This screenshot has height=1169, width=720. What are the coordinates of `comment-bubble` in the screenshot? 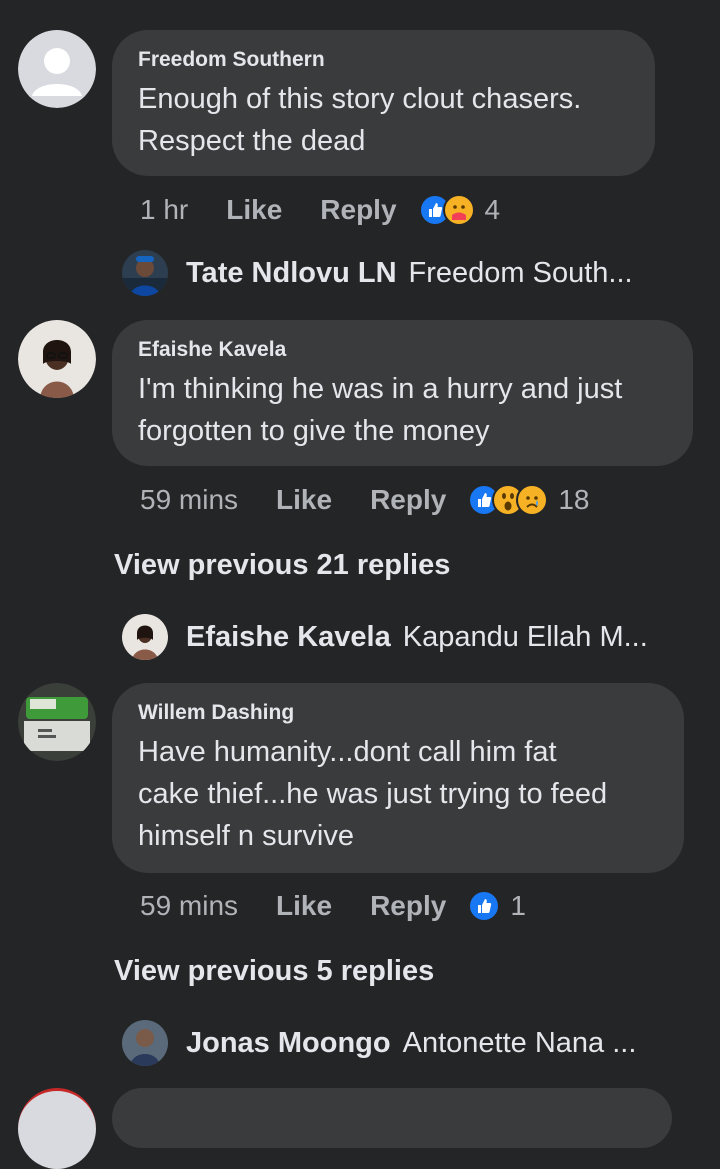 It's located at (392, 1118).